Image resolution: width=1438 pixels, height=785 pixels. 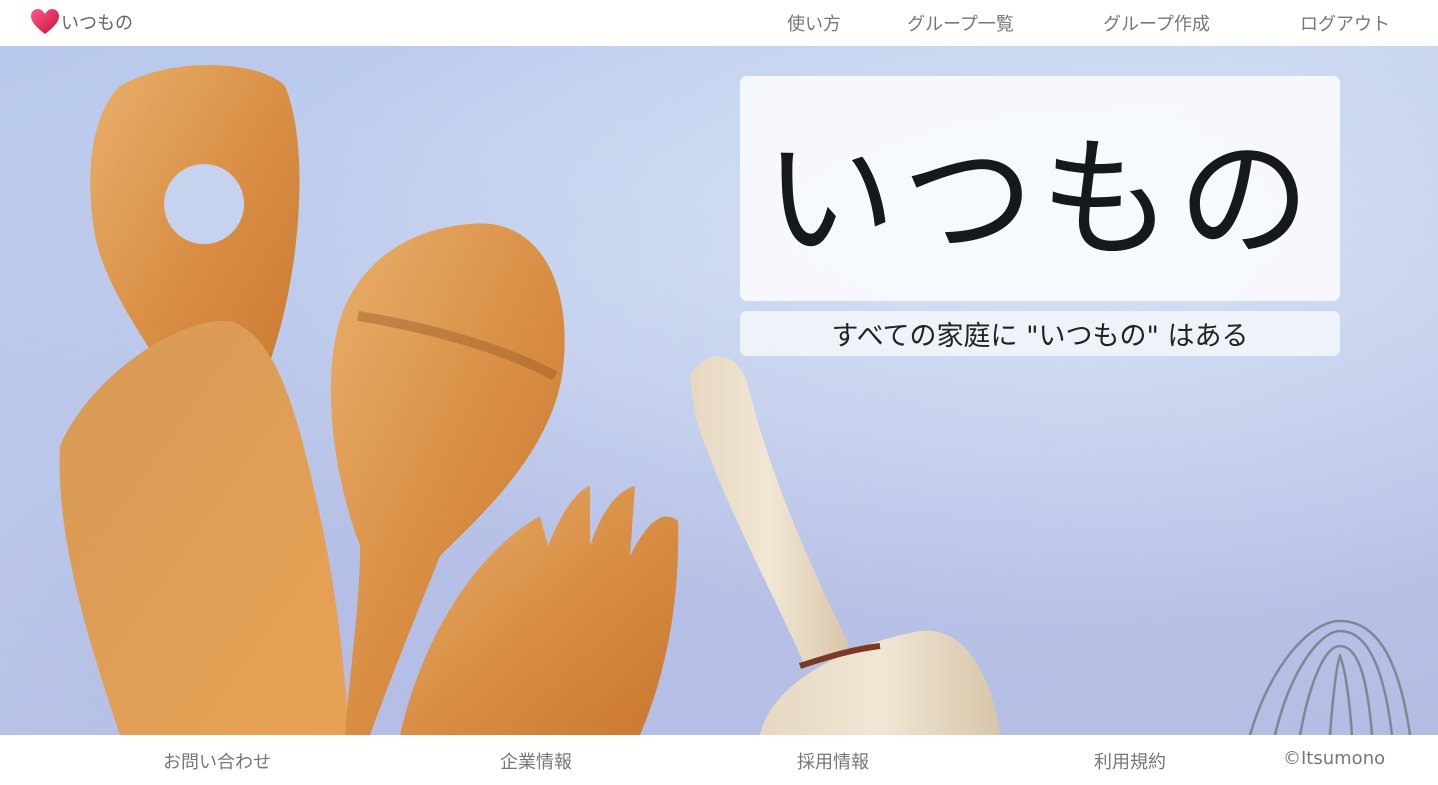 I want to click on footer-link-company: 企業情報, so click(x=536, y=761).